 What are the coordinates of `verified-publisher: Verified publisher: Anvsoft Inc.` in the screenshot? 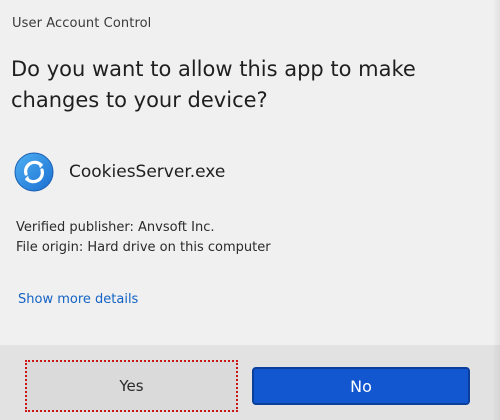 It's located at (115, 227).